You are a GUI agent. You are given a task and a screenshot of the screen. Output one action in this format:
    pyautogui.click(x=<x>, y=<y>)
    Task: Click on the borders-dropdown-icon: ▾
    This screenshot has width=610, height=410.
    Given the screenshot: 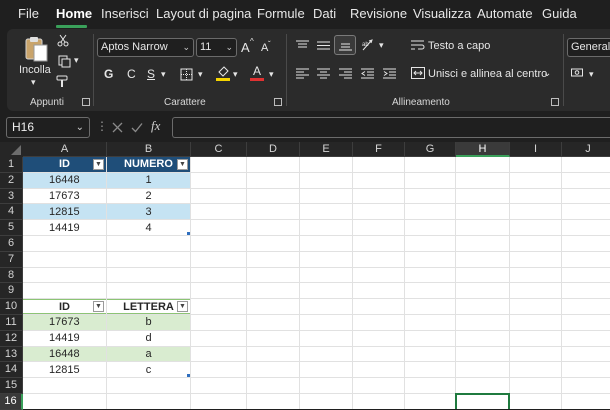 What is the action you would take?
    pyautogui.click(x=200, y=74)
    